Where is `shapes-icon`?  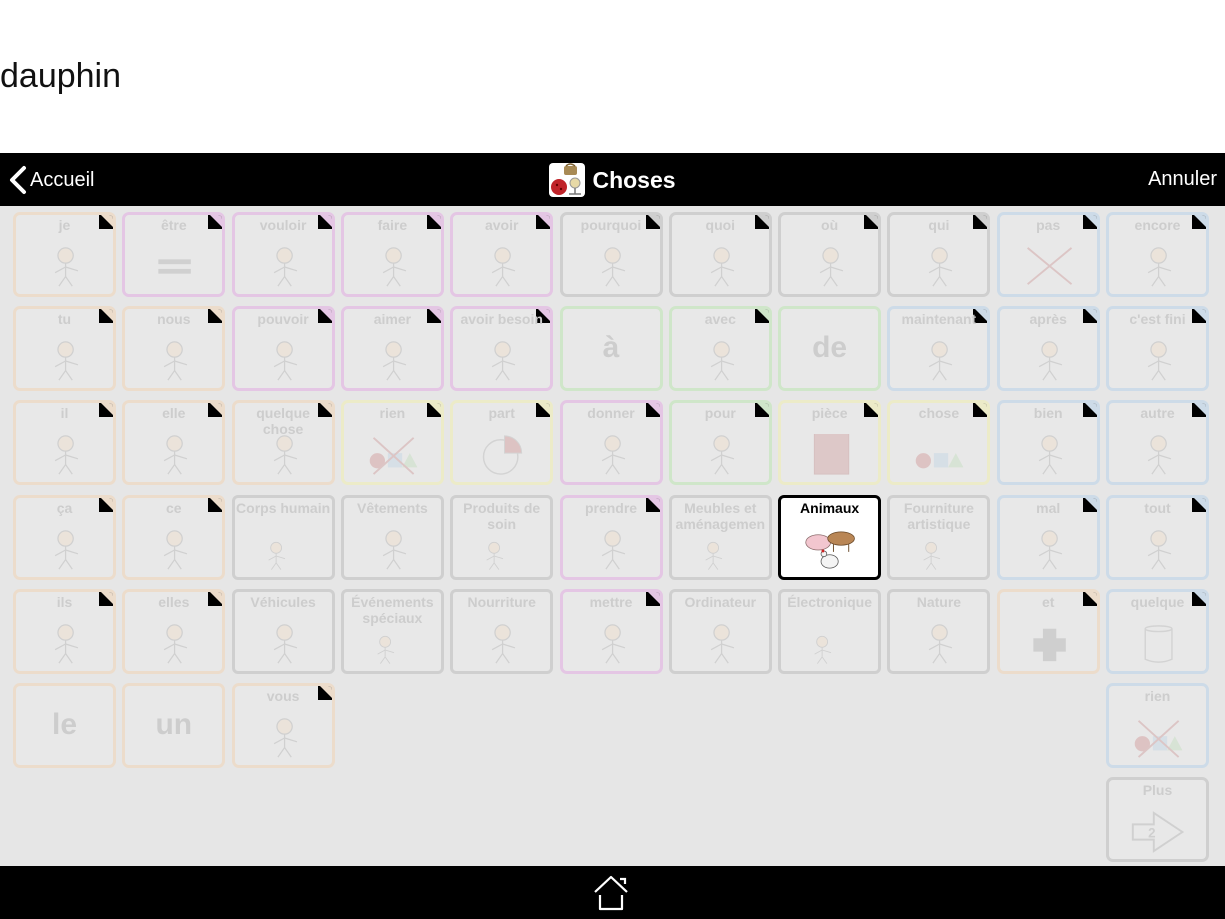 shapes-icon is located at coordinates (940, 461).